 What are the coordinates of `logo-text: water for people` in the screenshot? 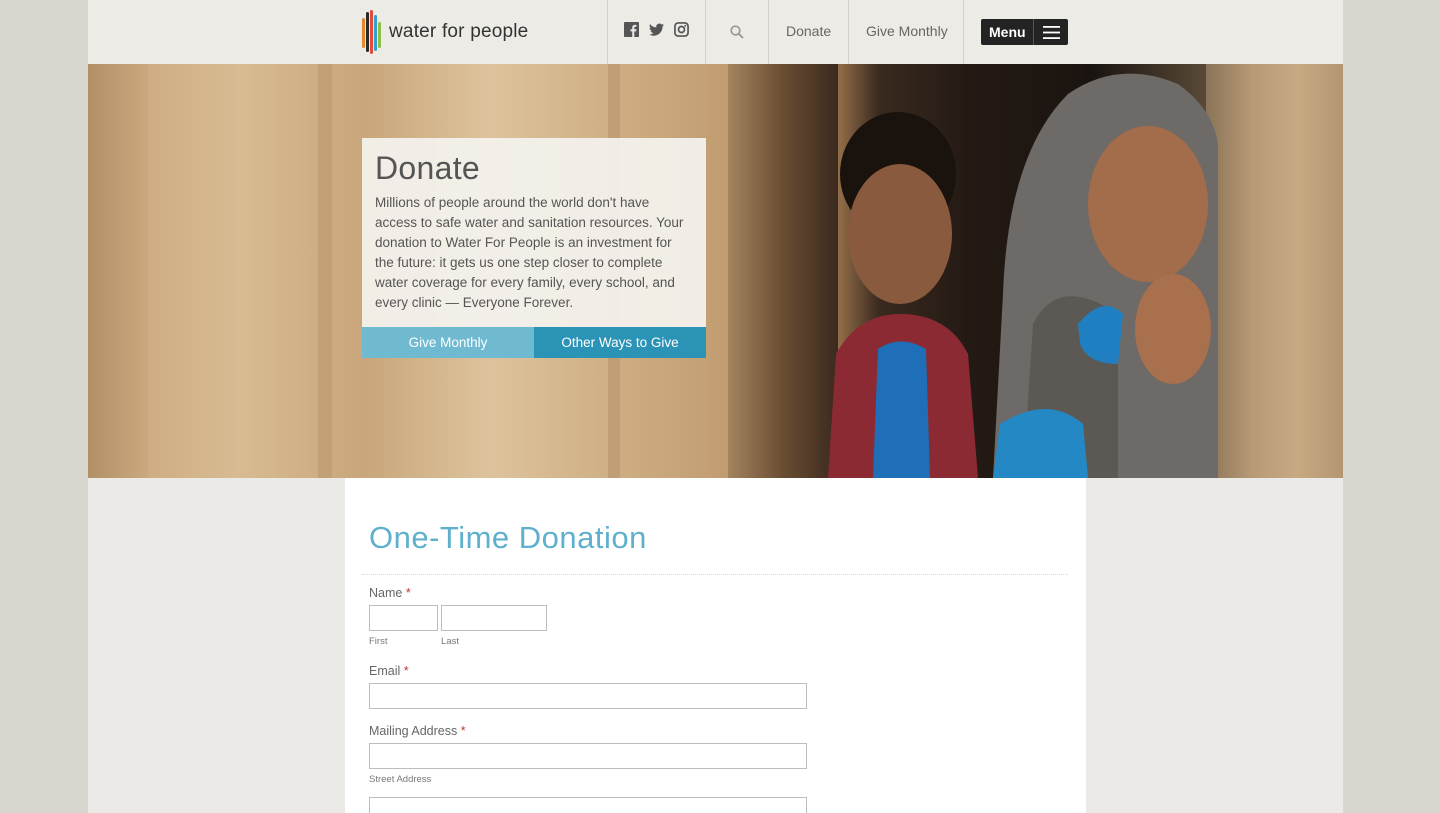 It's located at (459, 31).